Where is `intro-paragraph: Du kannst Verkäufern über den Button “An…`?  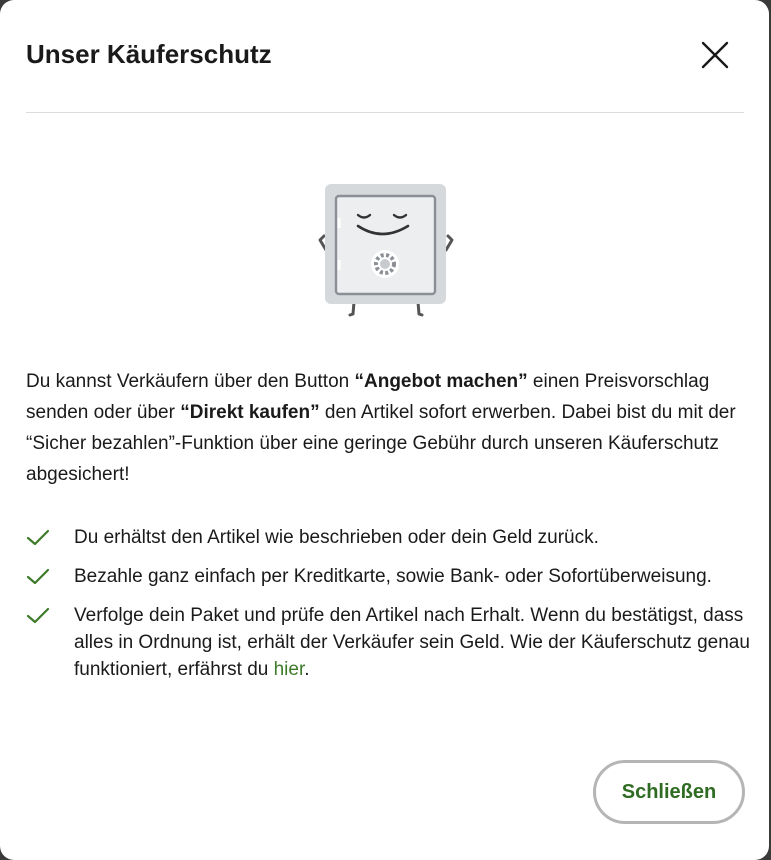
intro-paragraph: Du kannst Verkäufern über den Button “An… is located at coordinates (388, 428).